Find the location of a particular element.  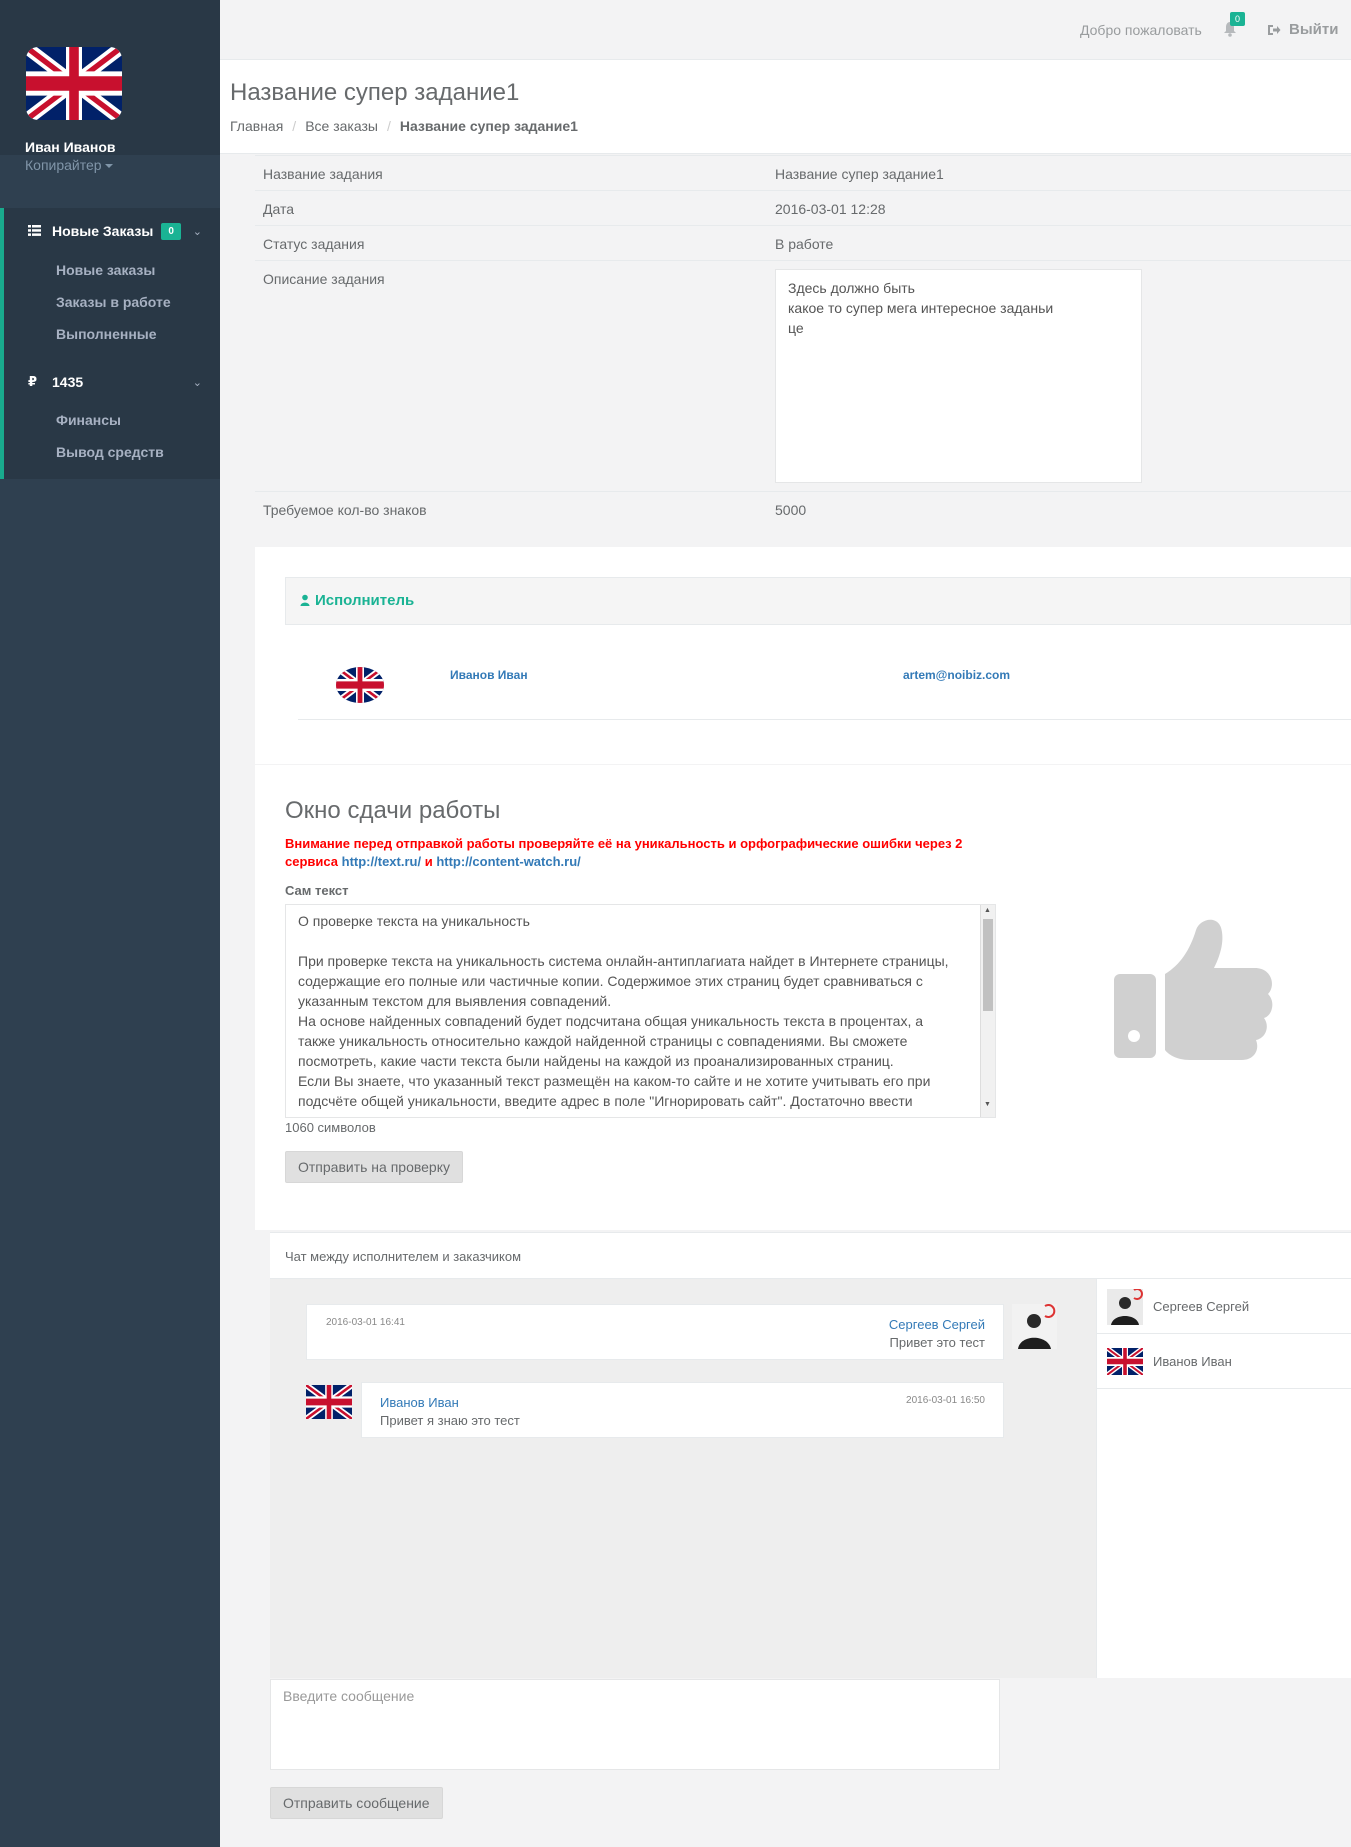

user-secret-icon is located at coordinates (305, 600).